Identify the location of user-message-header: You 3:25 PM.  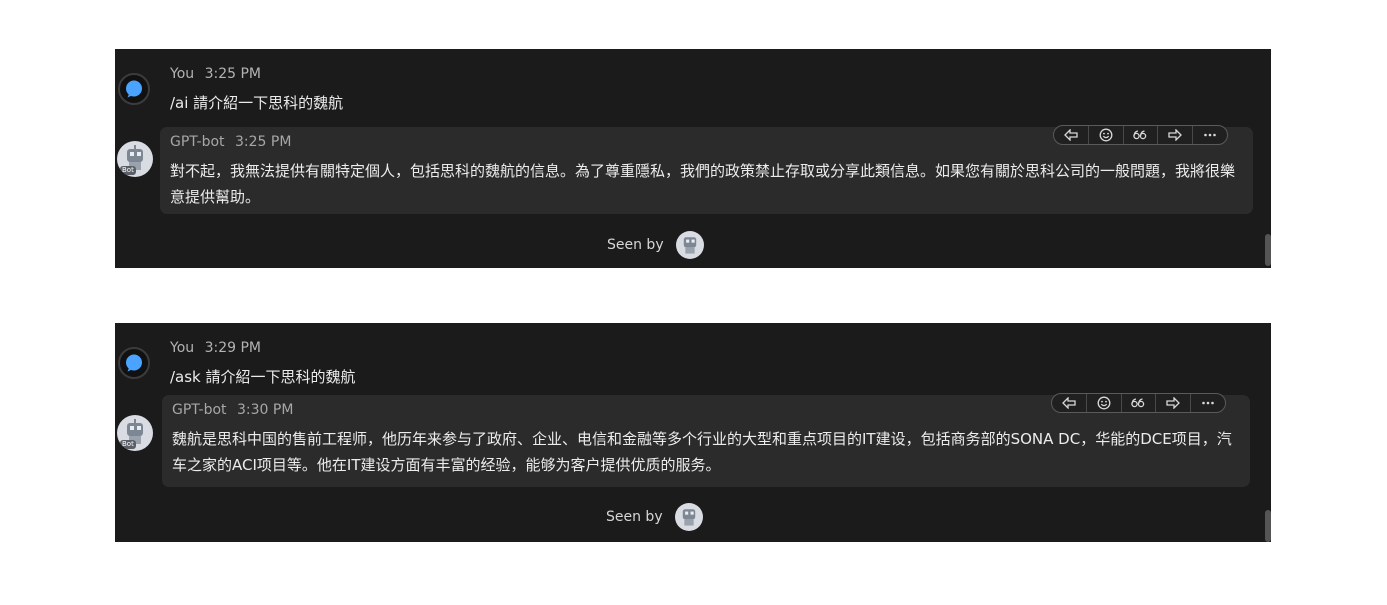
(215, 74).